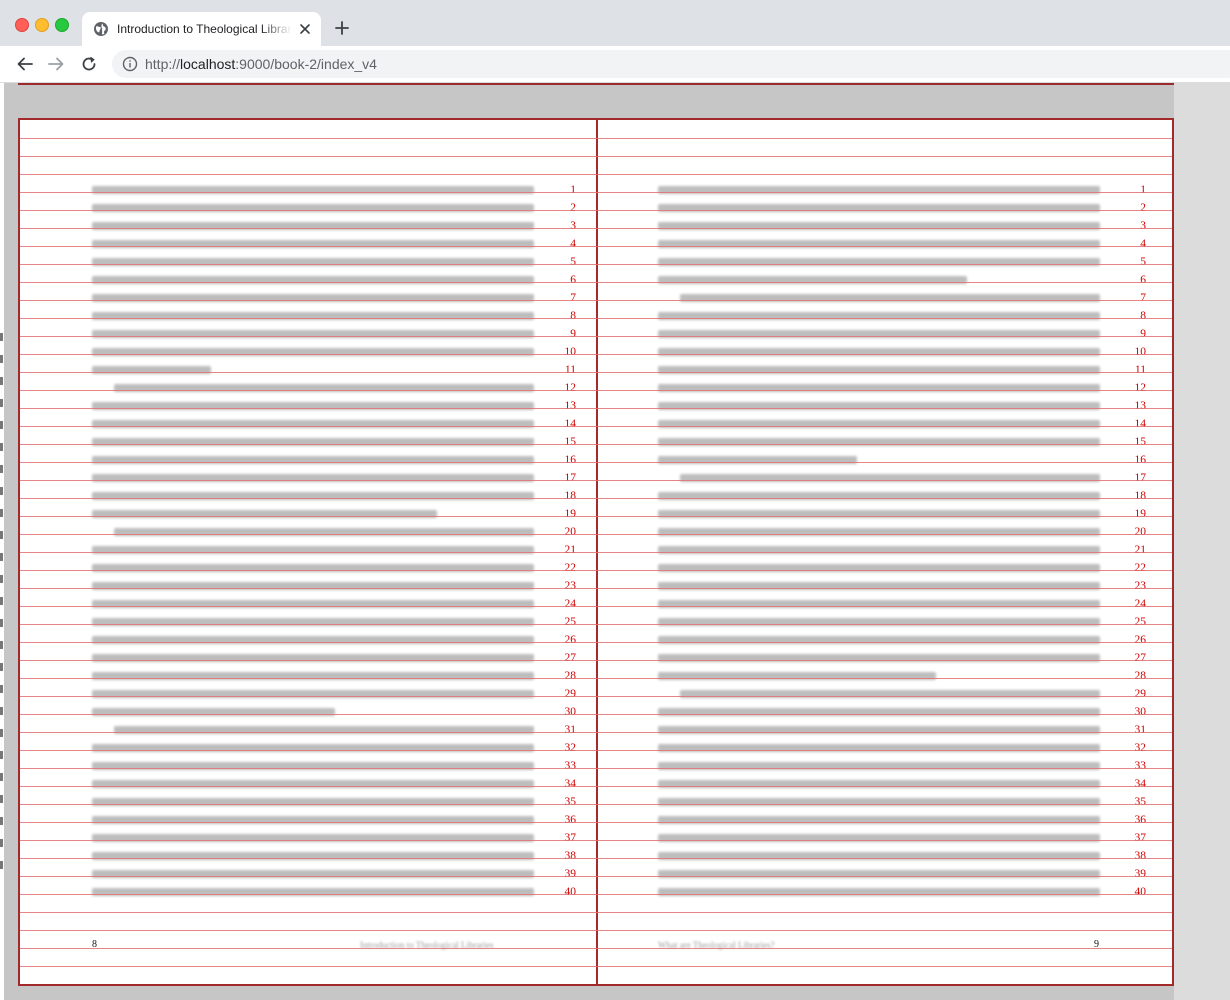 The height and width of the screenshot is (1000, 1230). I want to click on left-line-number: 8, so click(573, 316).